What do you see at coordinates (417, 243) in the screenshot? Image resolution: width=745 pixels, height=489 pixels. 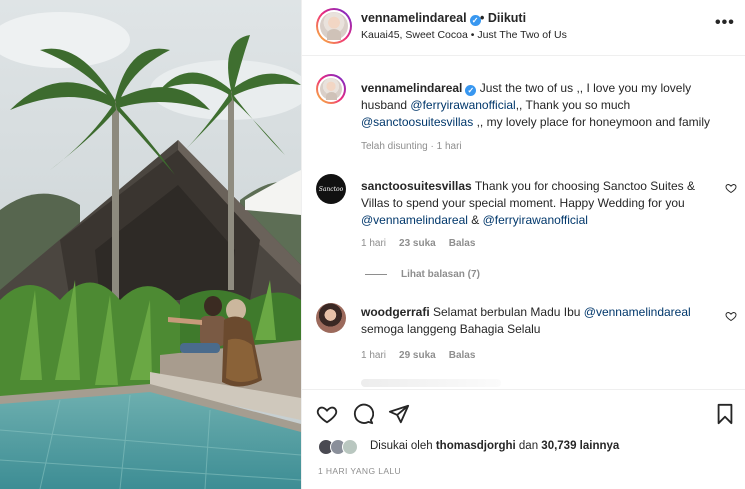 I see `comment-likes: 23 suka` at bounding box center [417, 243].